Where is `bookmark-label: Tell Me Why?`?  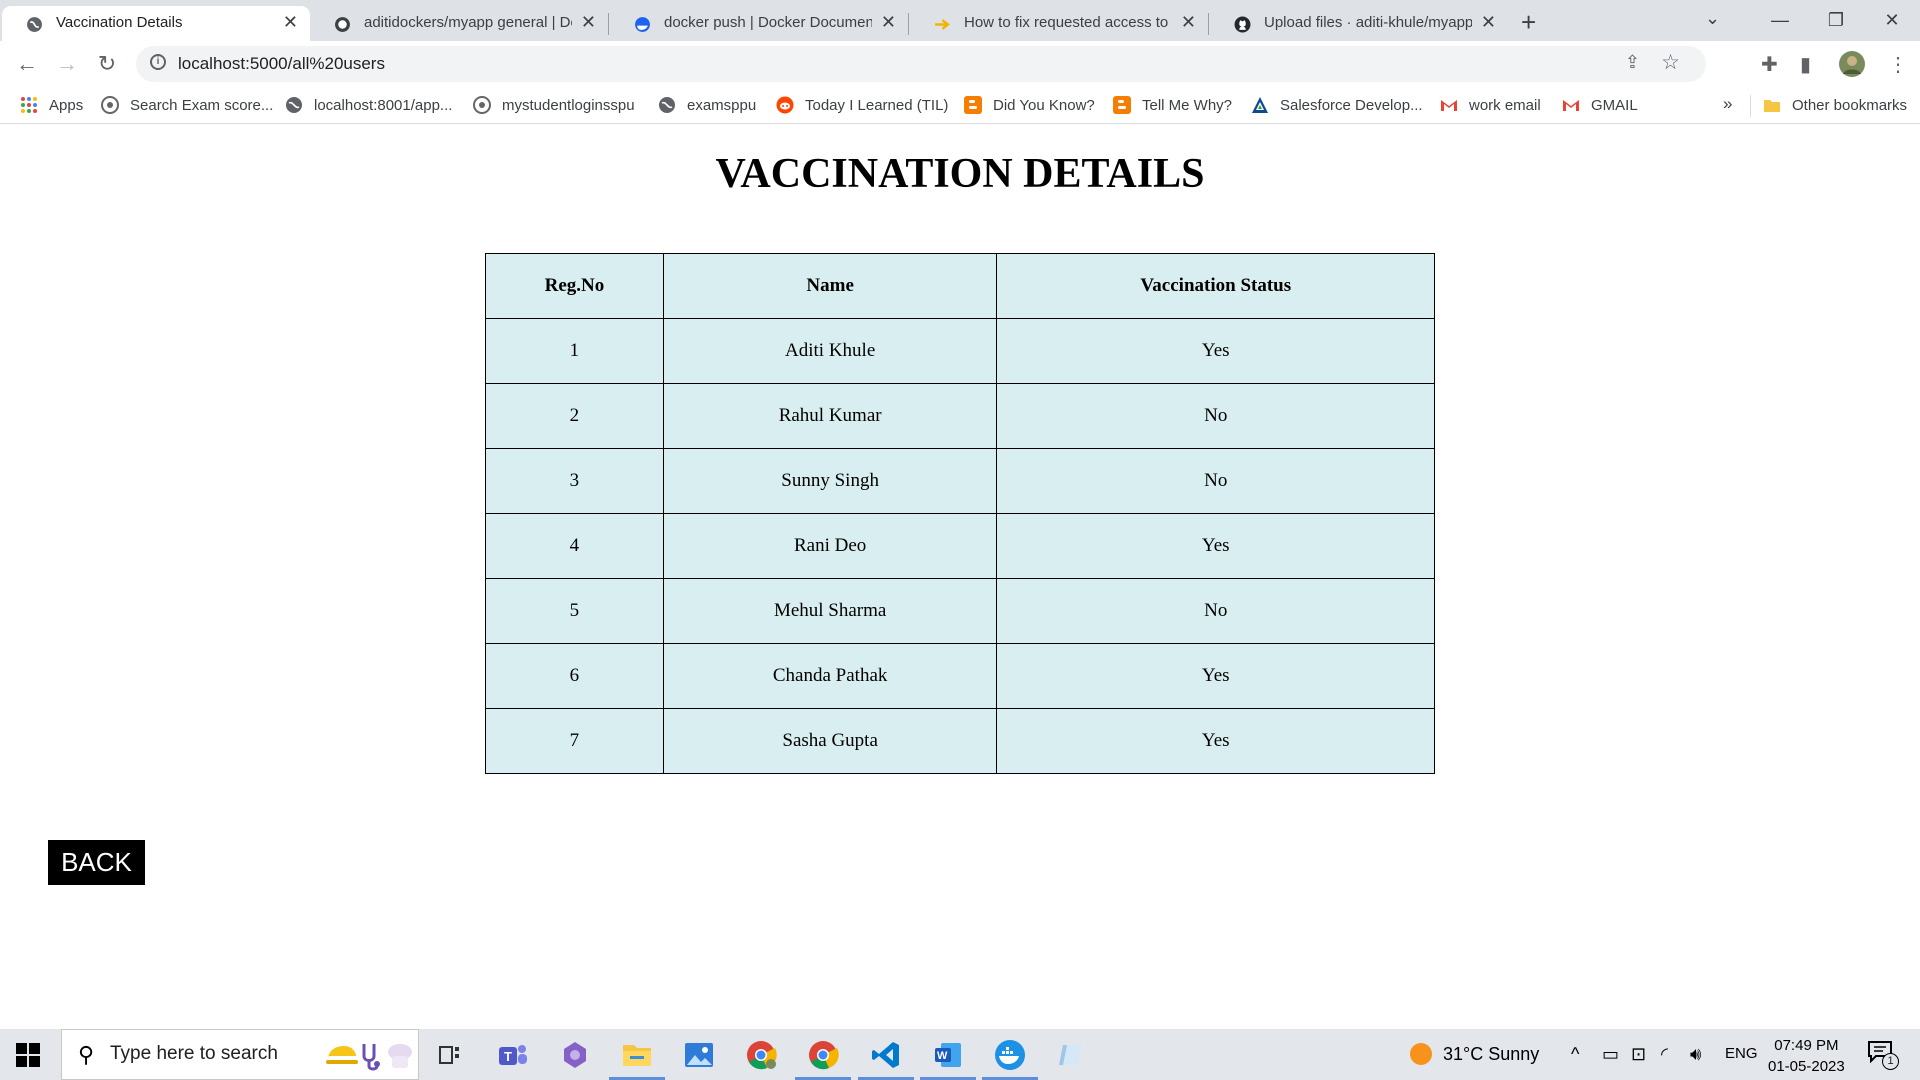
bookmark-label: Tell Me Why? is located at coordinates (1187, 105).